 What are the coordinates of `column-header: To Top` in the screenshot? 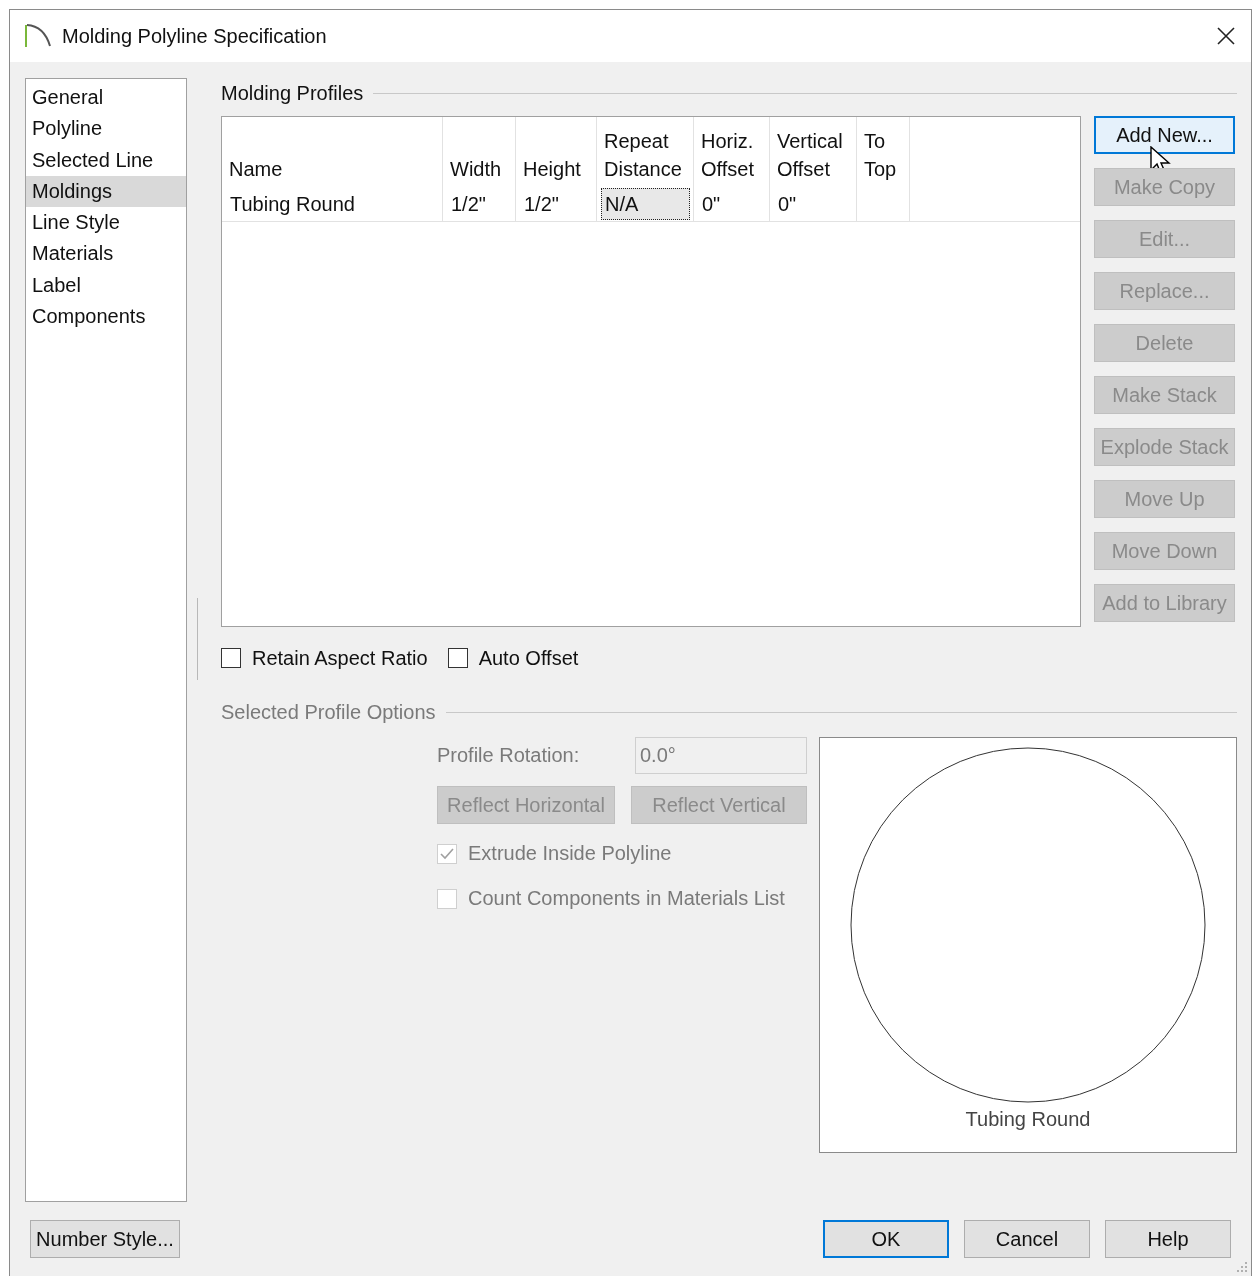 It's located at (881, 155).